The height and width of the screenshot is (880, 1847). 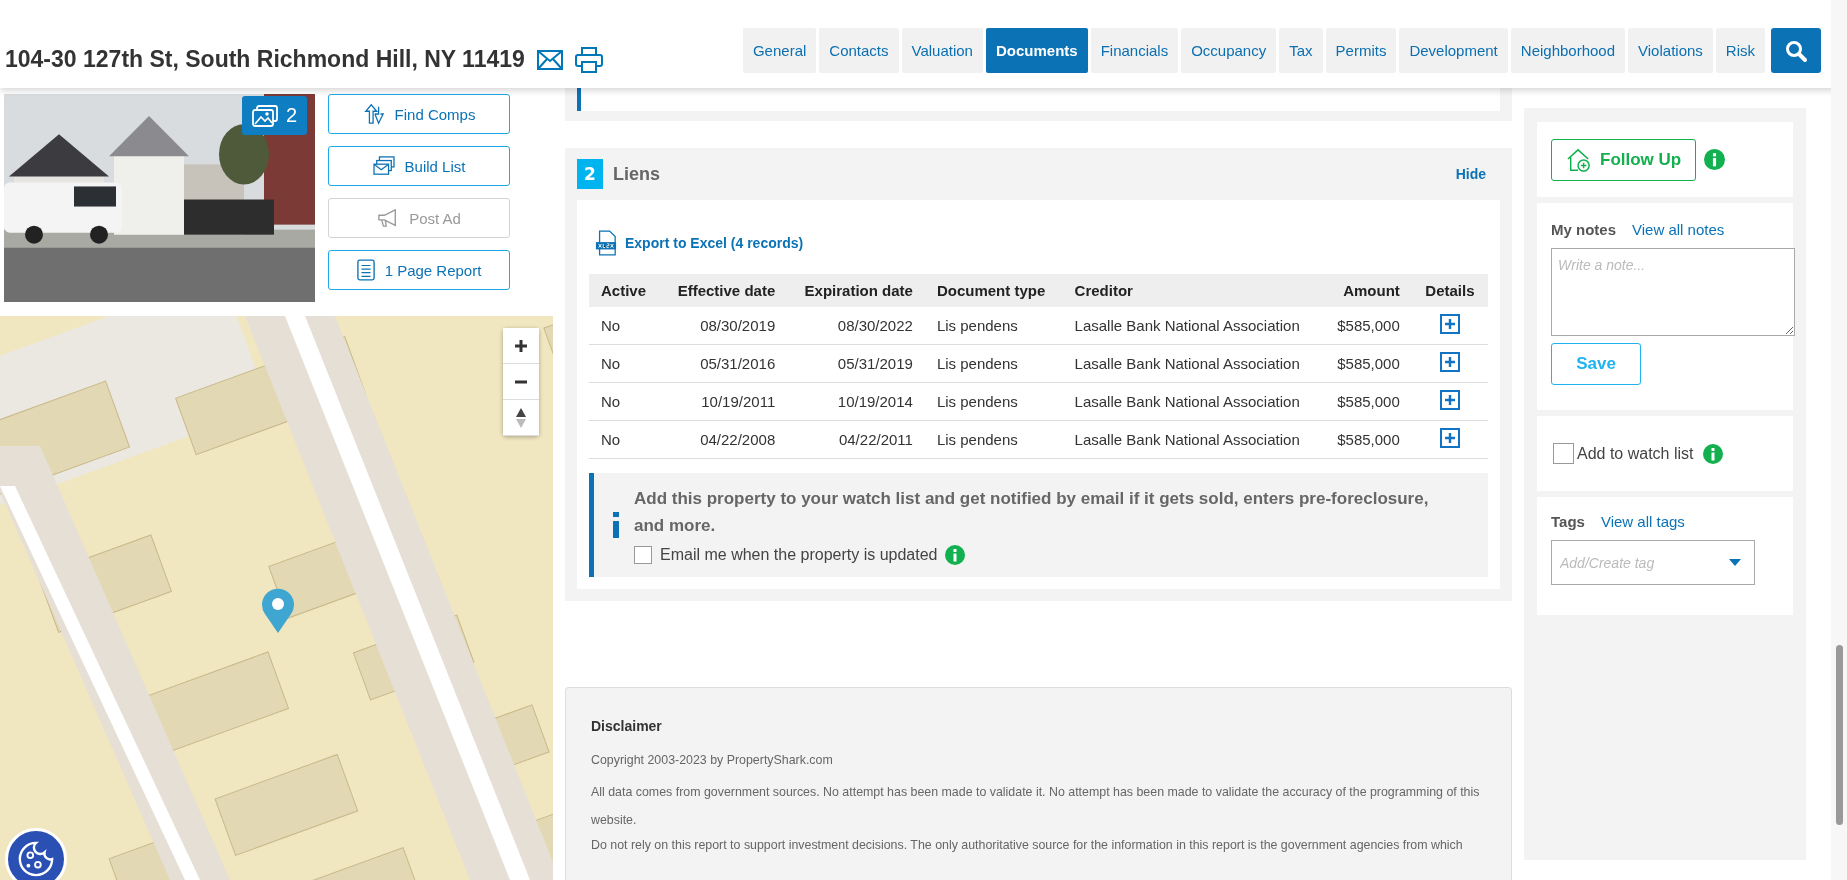 I want to click on nav-tab: Risk, so click(x=1740, y=50).